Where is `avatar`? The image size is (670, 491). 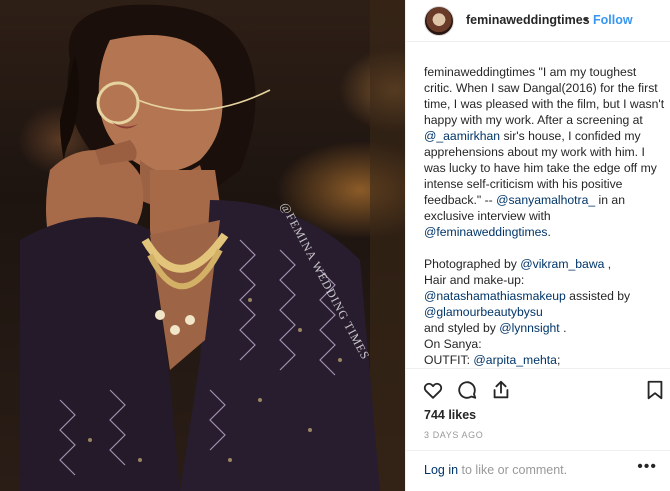
avatar is located at coordinates (439, 21).